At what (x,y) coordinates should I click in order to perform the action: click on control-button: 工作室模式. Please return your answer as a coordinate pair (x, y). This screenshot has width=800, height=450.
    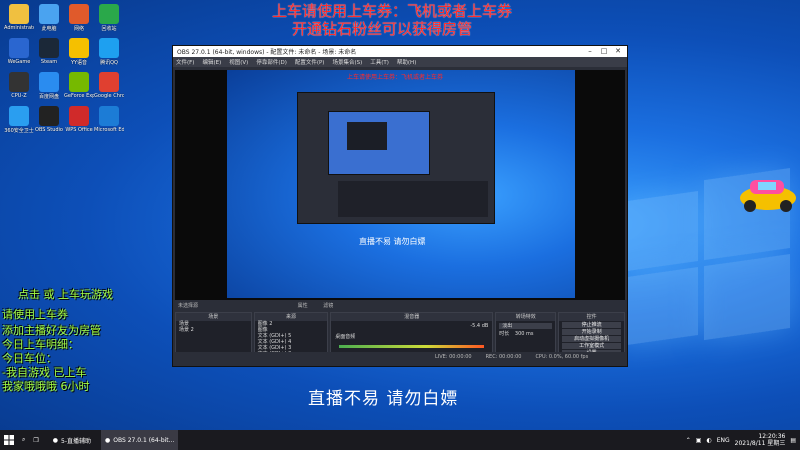
    Looking at the image, I should click on (591, 346).